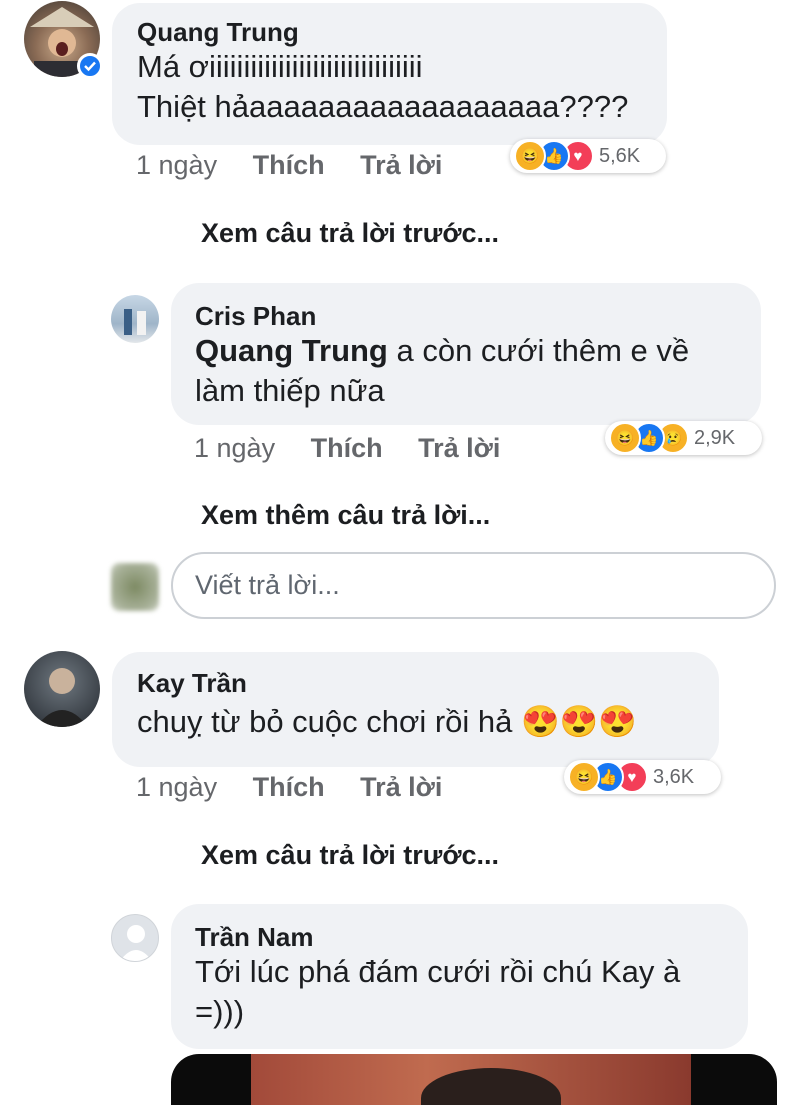  I want to click on comment-text-line: chuỵ từ bỏ cuộc chơi rồi hả 😍😍😍, so click(428, 722).